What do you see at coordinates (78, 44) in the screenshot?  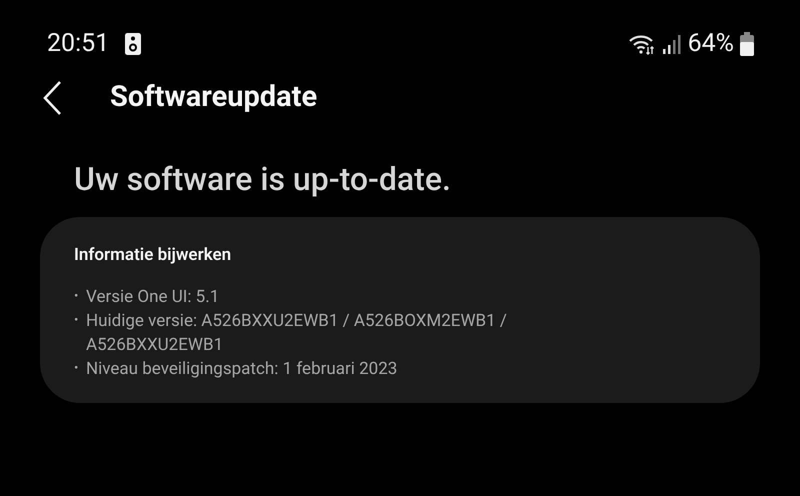 I see `clock: 20:51` at bounding box center [78, 44].